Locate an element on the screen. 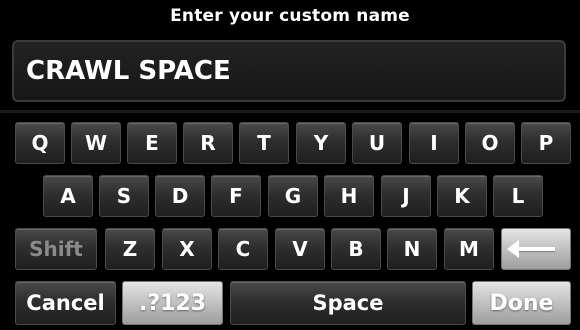 This screenshot has width=580, height=330. key-t: T is located at coordinates (264, 143).